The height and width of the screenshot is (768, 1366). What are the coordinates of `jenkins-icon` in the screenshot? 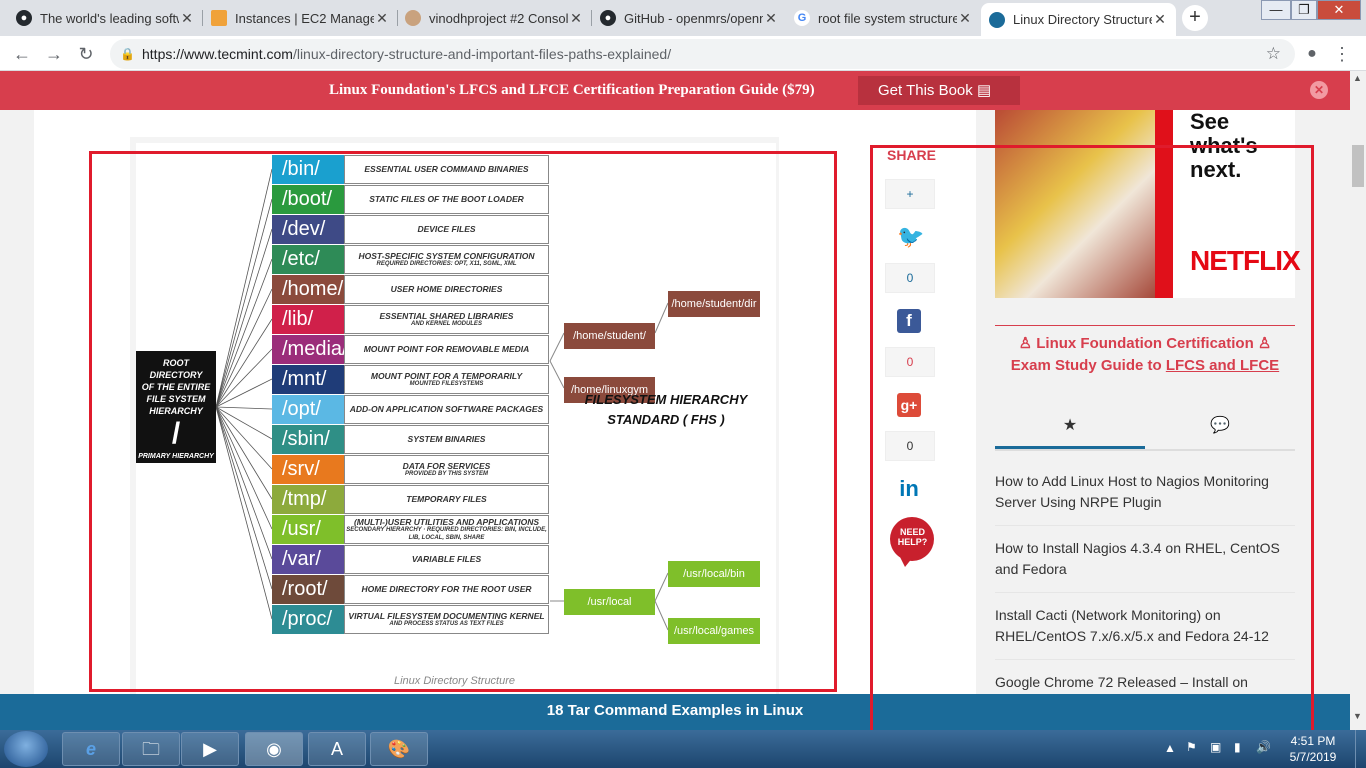 It's located at (413, 18).